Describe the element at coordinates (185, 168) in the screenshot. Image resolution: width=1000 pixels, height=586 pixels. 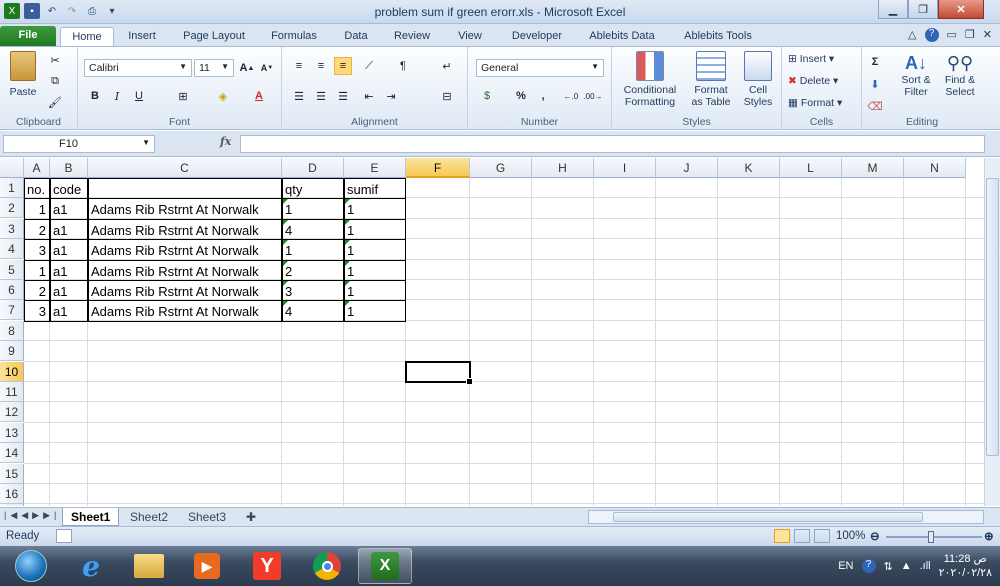
I see `column-header-c: C` at that location.